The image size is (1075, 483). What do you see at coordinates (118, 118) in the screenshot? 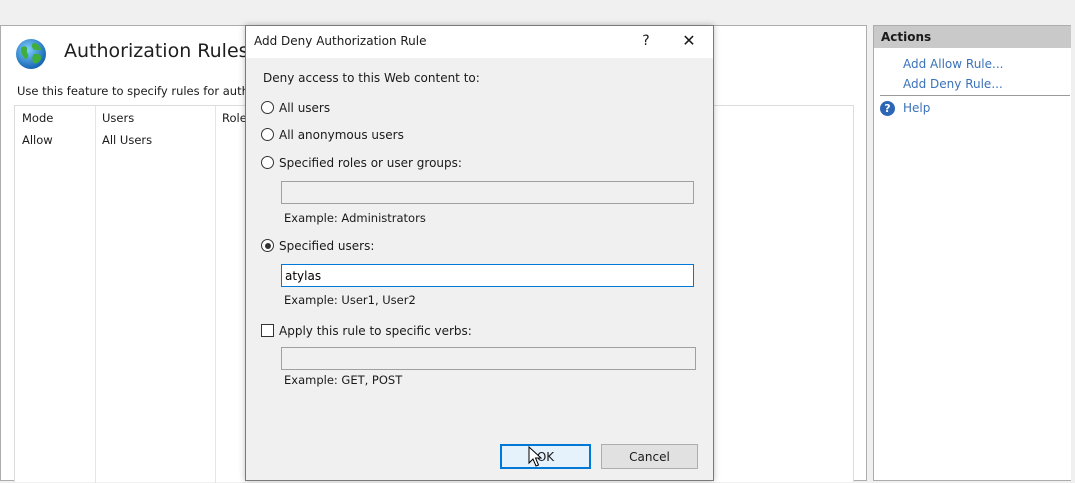
I see `column-header-users: Users` at bounding box center [118, 118].